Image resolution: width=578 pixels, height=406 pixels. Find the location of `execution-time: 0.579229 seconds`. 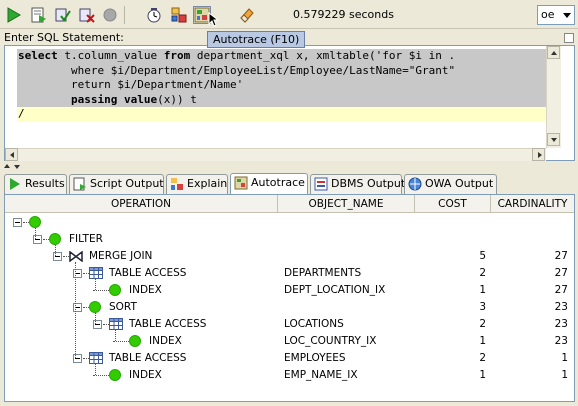

execution-time: 0.579229 seconds is located at coordinates (343, 14).